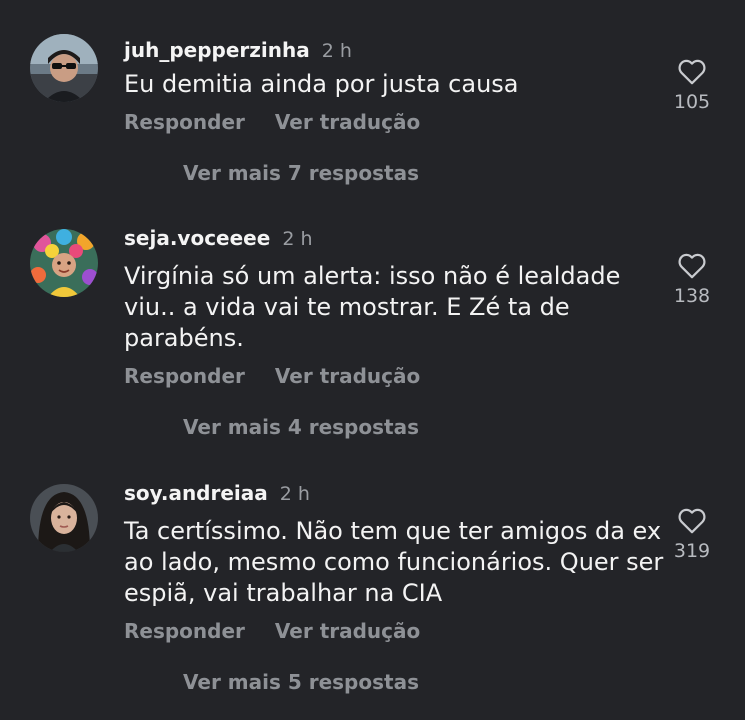 The height and width of the screenshot is (720, 745). What do you see at coordinates (197, 238) in the screenshot?
I see `username: seja.voceeee` at bounding box center [197, 238].